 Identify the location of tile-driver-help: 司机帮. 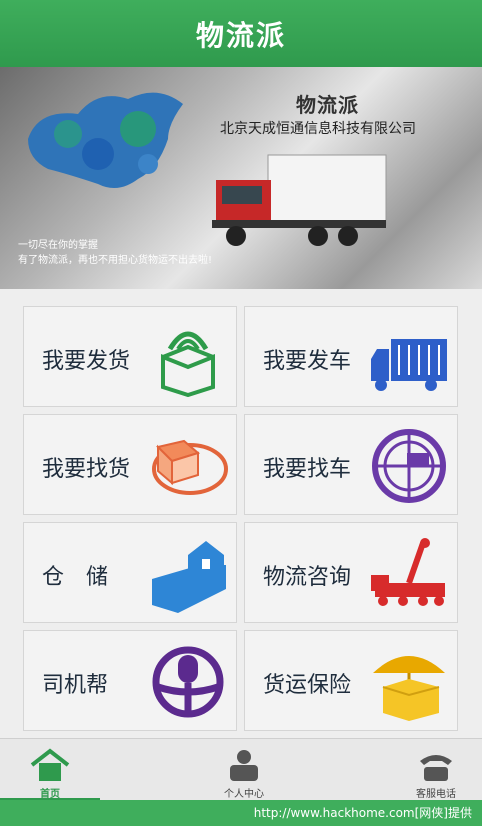
(130, 680).